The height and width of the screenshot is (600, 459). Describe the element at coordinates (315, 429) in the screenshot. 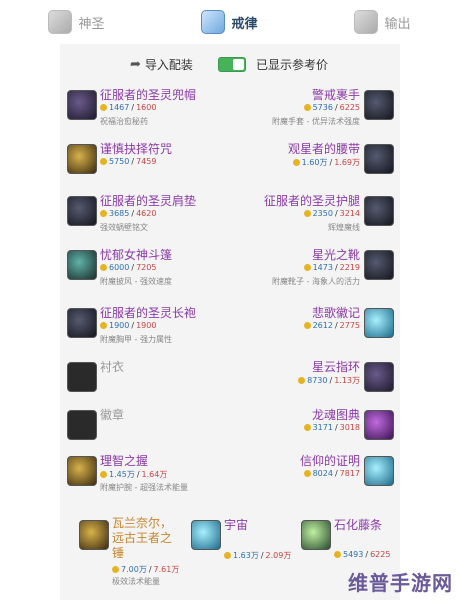

I see `slot-trinket1: 龙魂图典 3171/3018` at that location.